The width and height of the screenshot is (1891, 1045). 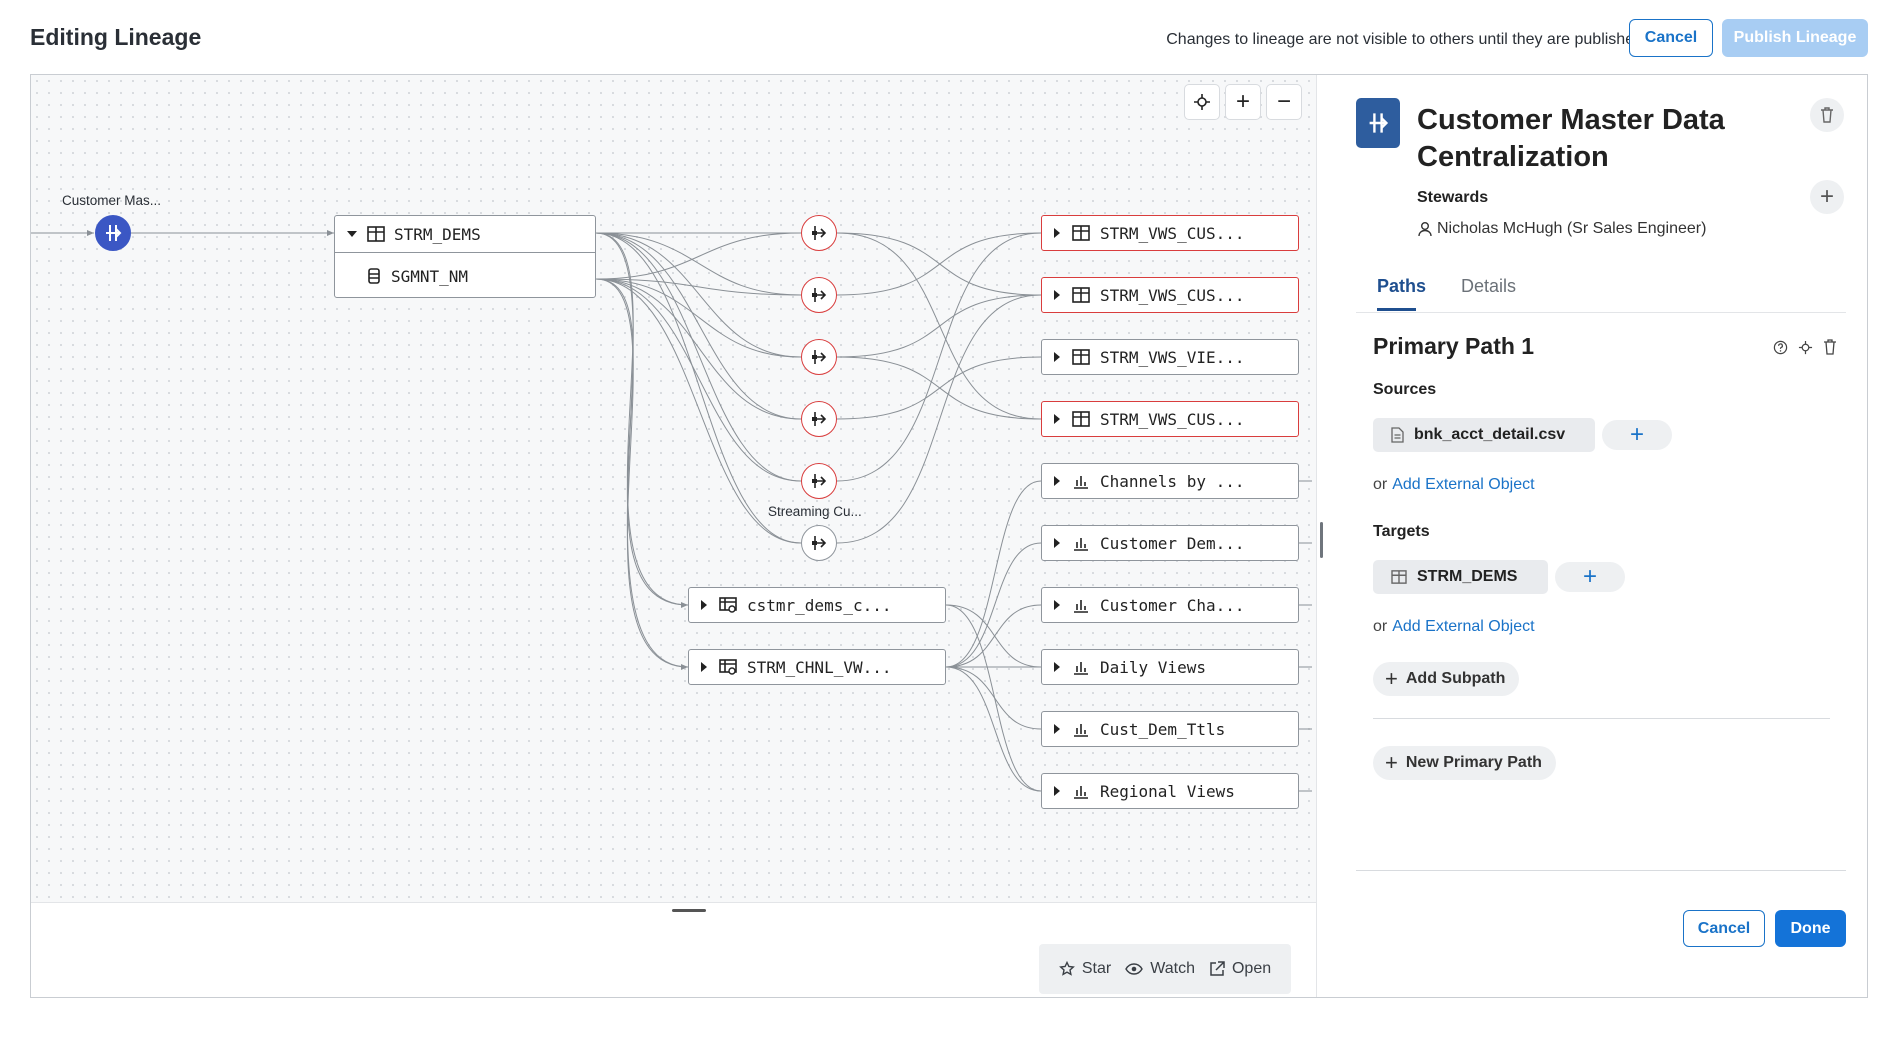 I want to click on view-icon, so click(x=728, y=667).